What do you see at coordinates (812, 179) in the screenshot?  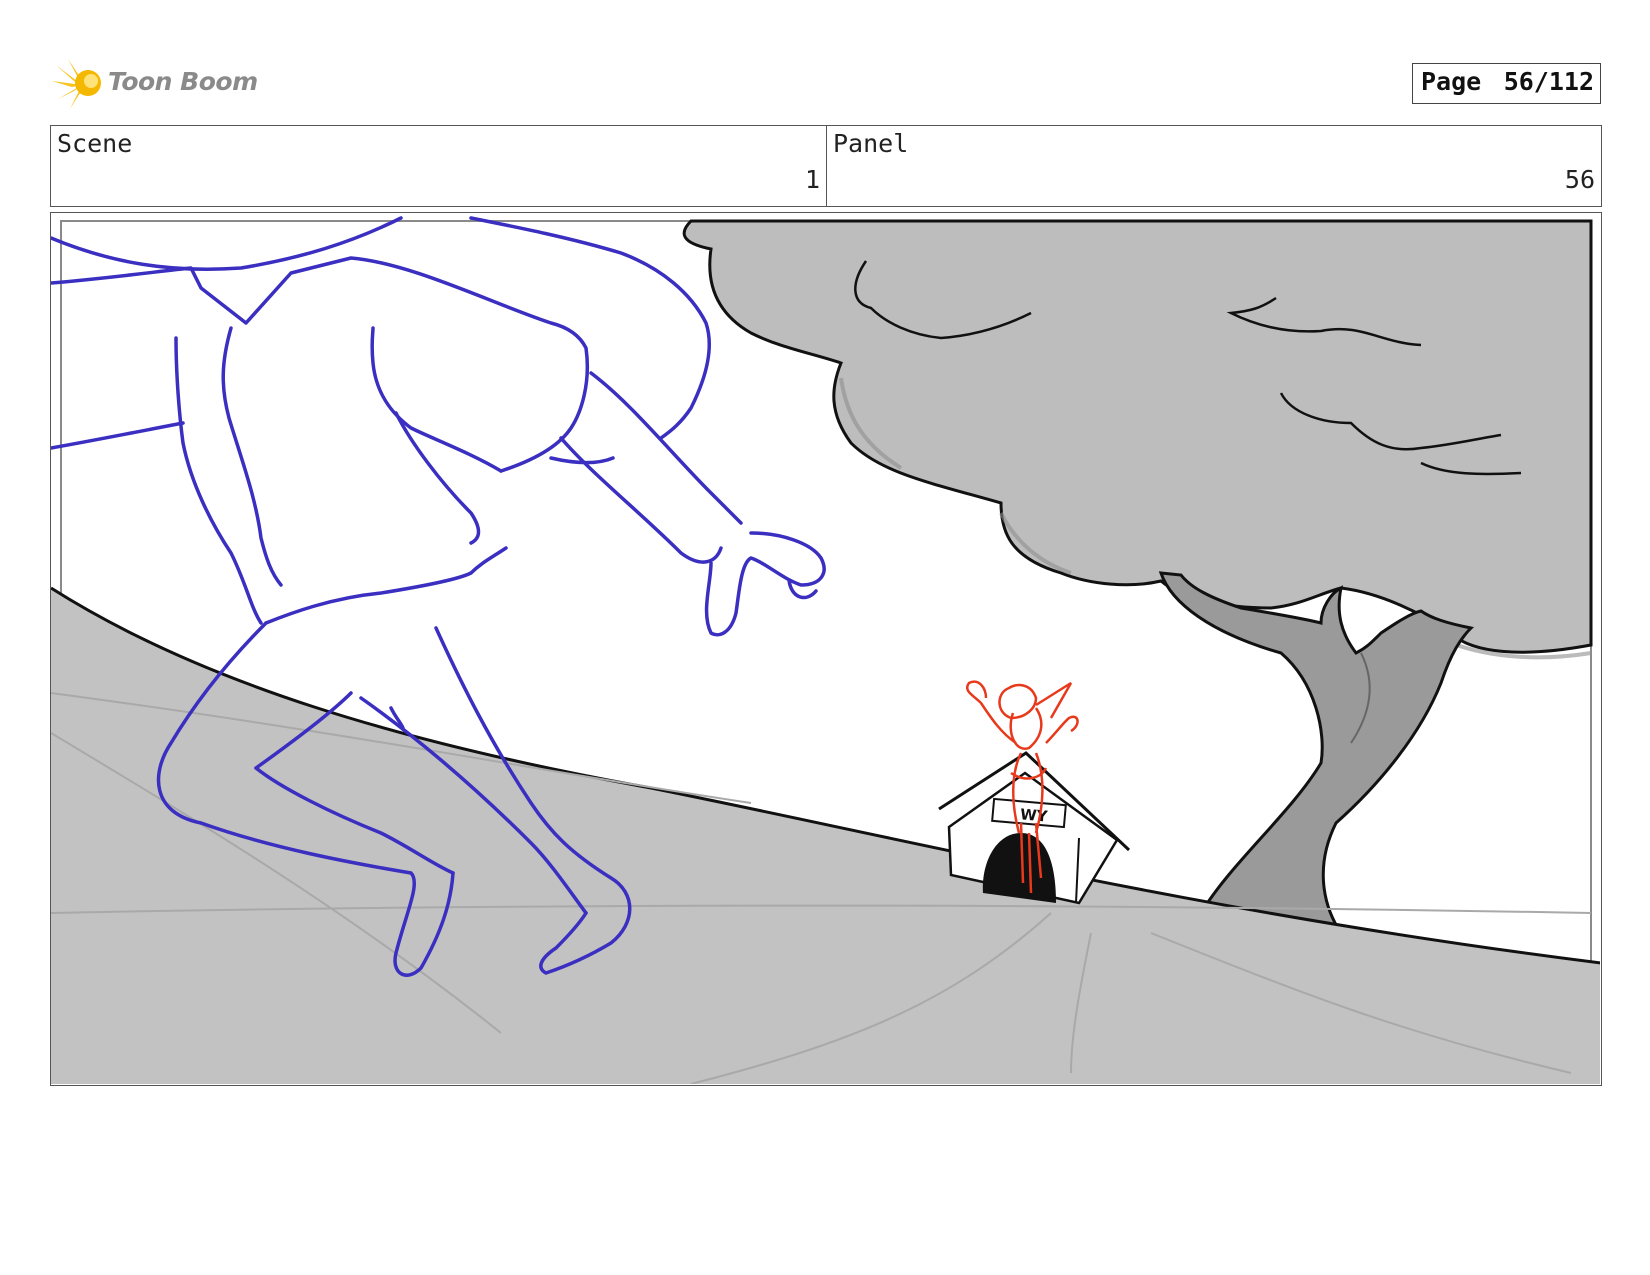 I see `scene-value: 1` at bounding box center [812, 179].